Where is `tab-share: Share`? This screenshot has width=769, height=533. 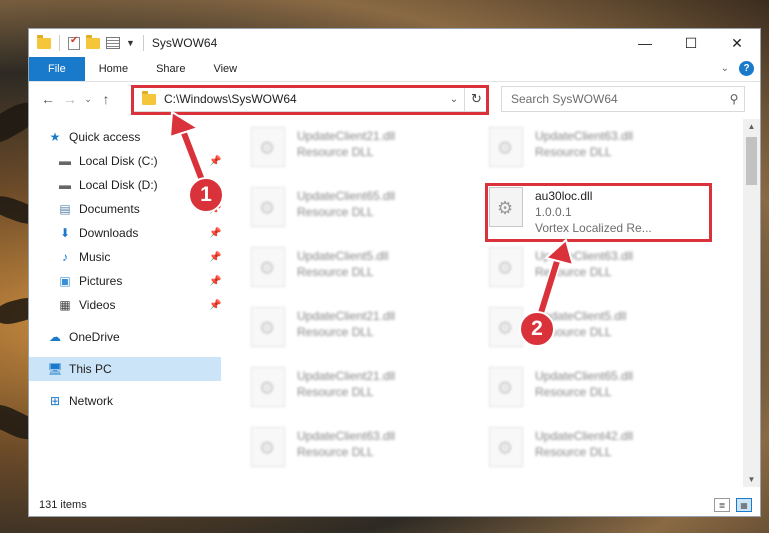
tab-share: Share is located at coordinates (170, 69).